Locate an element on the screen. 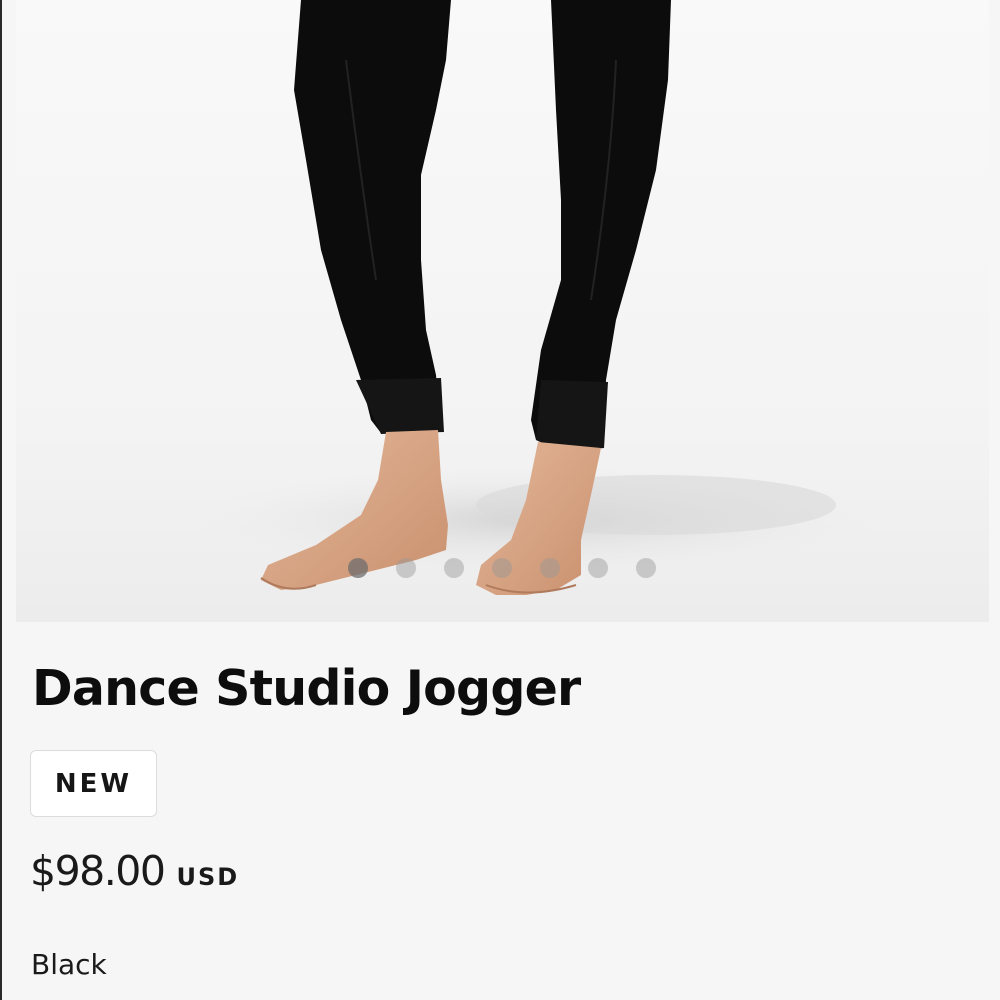 This screenshot has width=1000, height=1000. new-badge: NEW is located at coordinates (93, 783).